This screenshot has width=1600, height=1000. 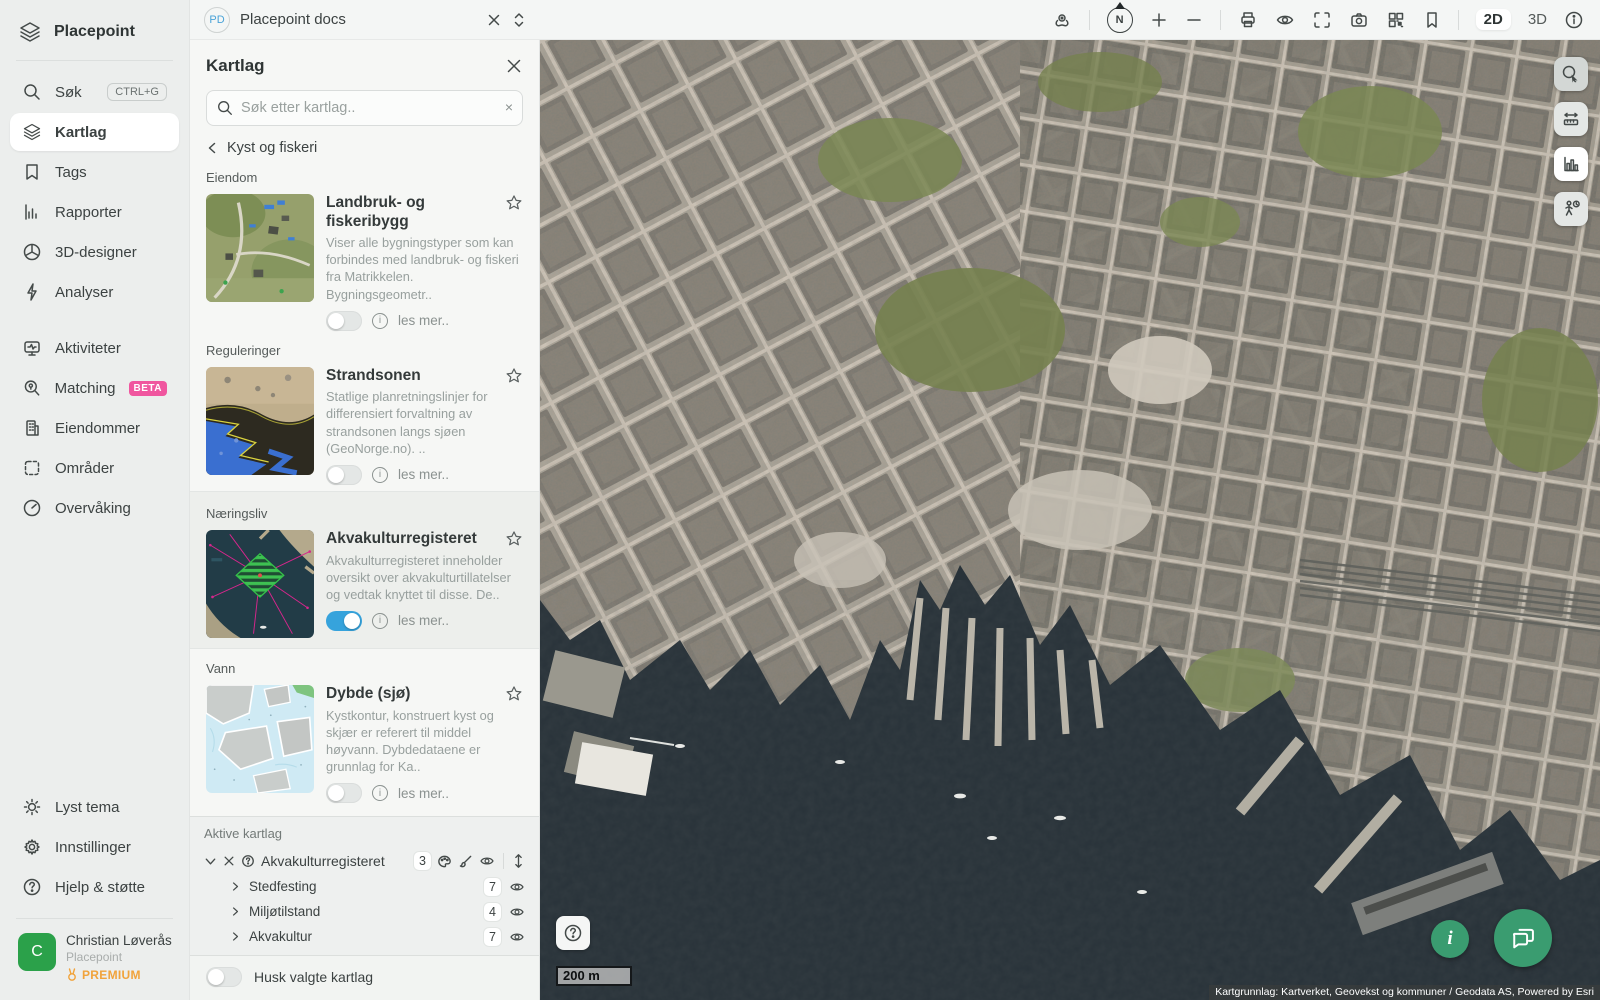 What do you see at coordinates (364, 861) in the screenshot?
I see `active-layer-row: Akvakulturregisteret 3` at bounding box center [364, 861].